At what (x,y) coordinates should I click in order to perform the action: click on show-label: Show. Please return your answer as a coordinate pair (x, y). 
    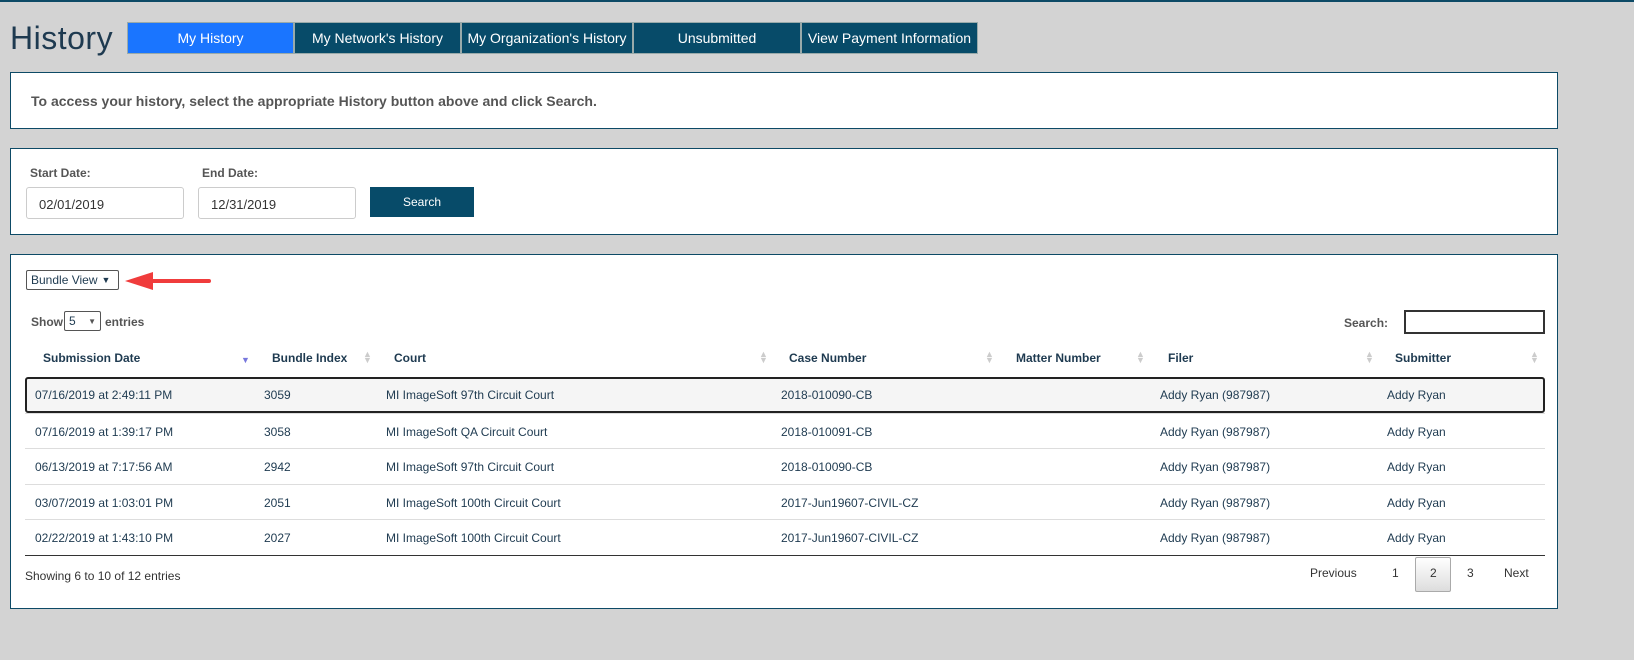
    Looking at the image, I should click on (47, 322).